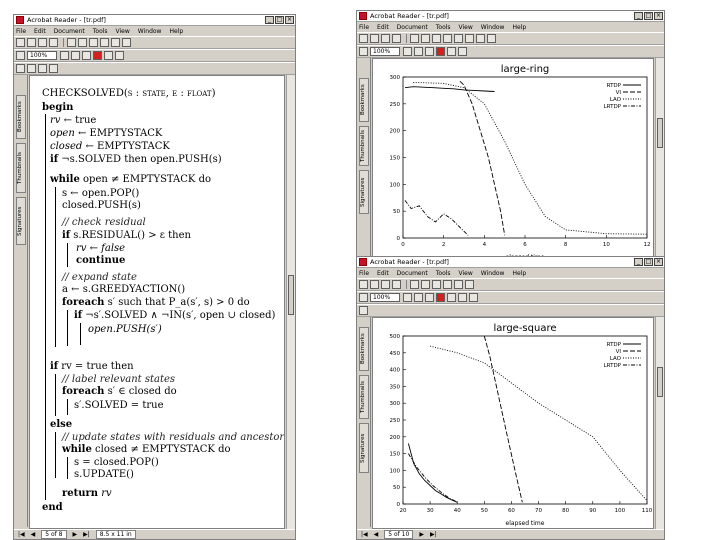  Describe the element at coordinates (510, 262) in the screenshot. I see `br-title-bar: Acrobat Reader - [tr.pdf] _ □ ×` at that location.